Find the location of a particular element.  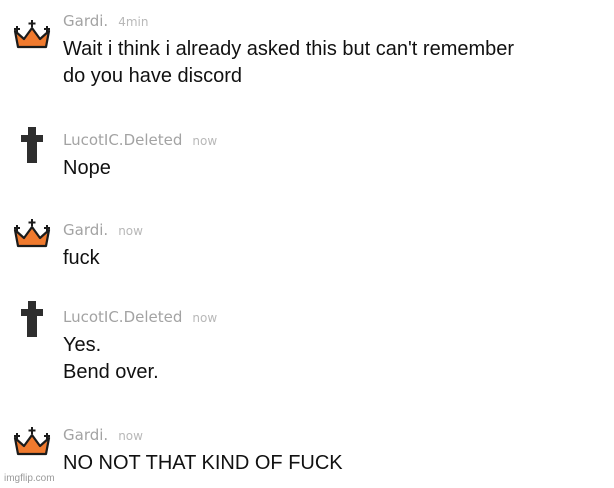

message-text: Yes. Bend over. is located at coordinates (111, 359).